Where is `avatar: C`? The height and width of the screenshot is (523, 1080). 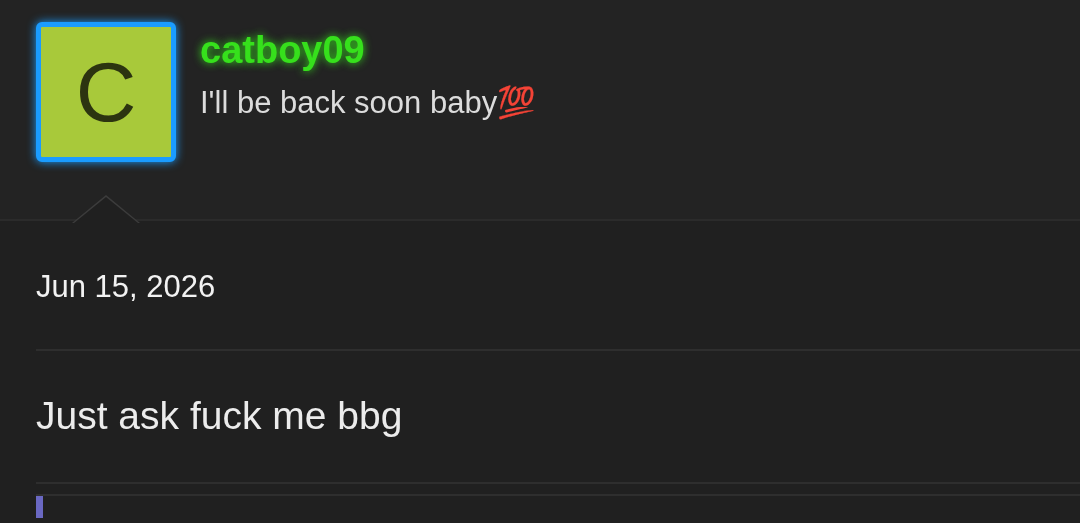
avatar: C is located at coordinates (106, 92).